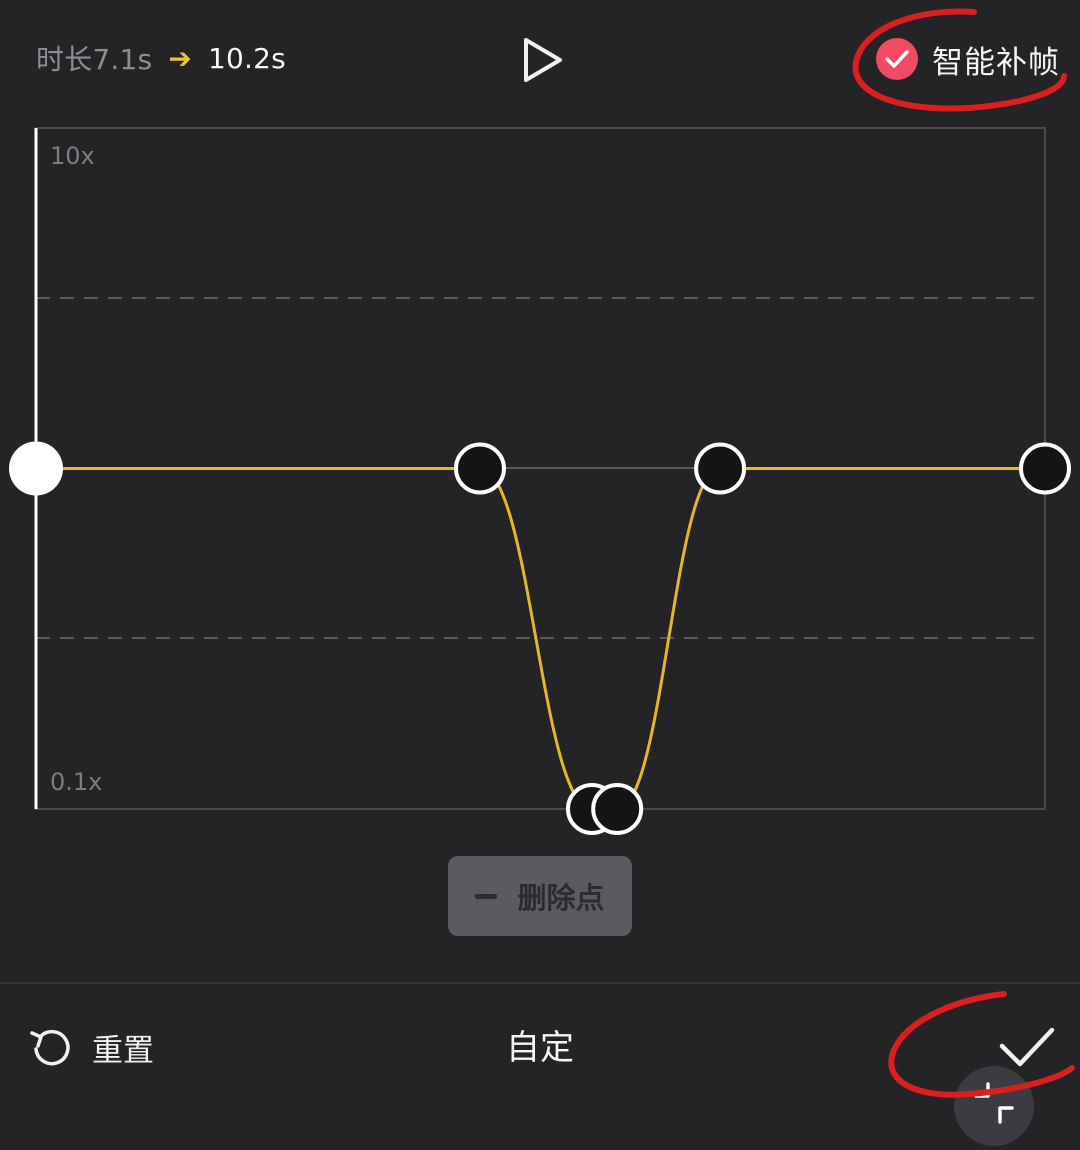 This screenshot has height=1150, width=1080. Describe the element at coordinates (994, 1103) in the screenshot. I see `minimize-icon` at that location.